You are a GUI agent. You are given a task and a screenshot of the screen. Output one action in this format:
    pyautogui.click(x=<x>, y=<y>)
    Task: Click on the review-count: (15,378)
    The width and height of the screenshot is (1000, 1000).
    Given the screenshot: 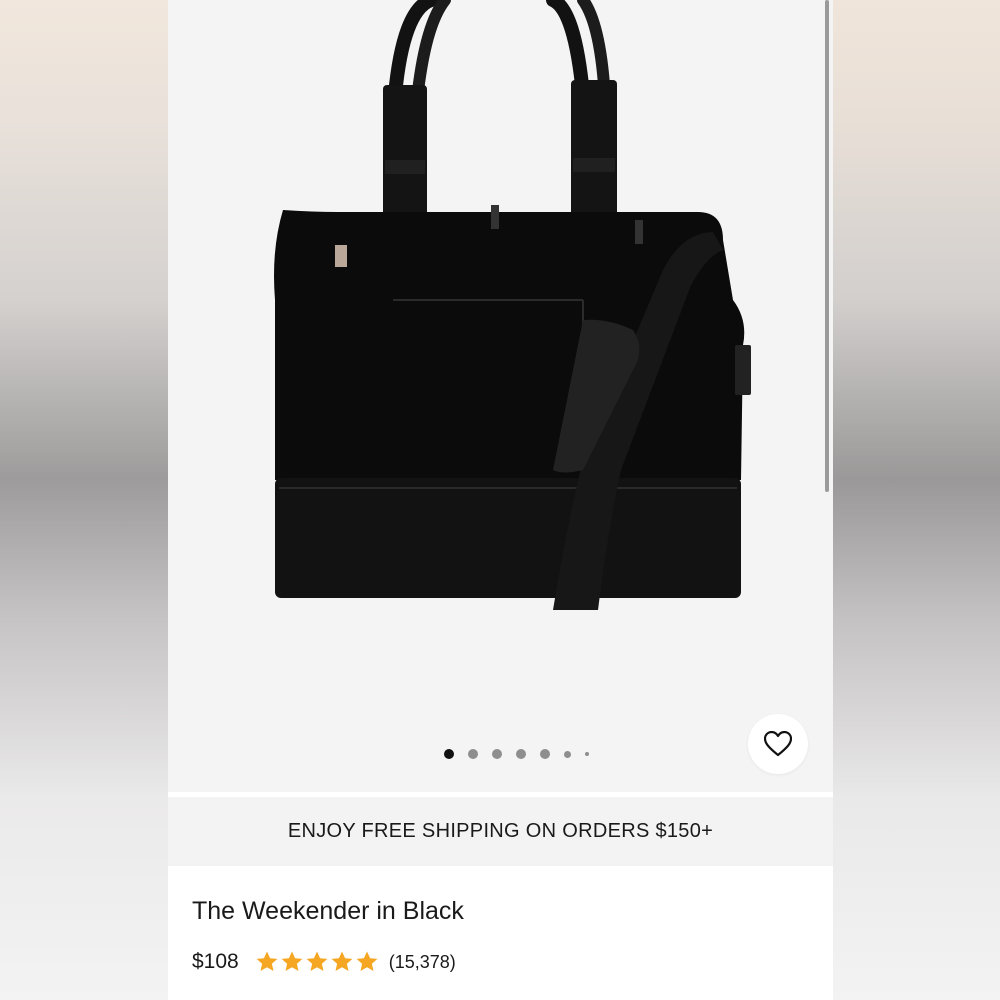 What is the action you would take?
    pyautogui.click(x=422, y=962)
    